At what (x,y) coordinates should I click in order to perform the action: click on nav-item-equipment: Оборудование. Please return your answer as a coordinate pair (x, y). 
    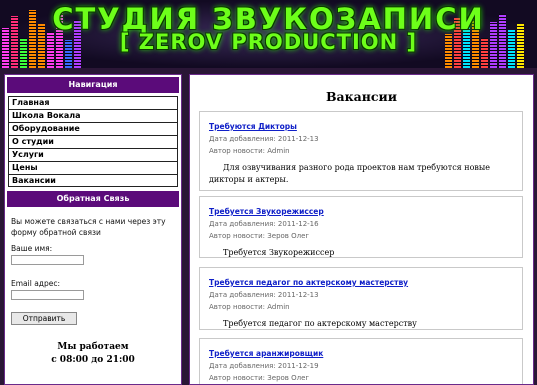
    Looking at the image, I should click on (93, 128).